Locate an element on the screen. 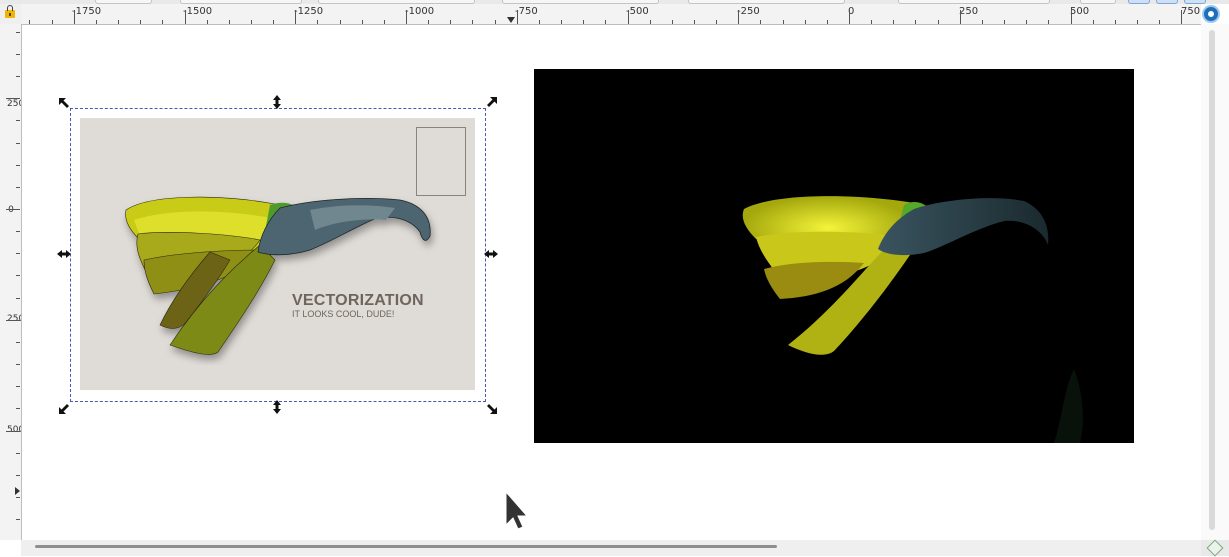 This screenshot has height=557, width=1229. lock-icon is located at coordinates (10, 11).